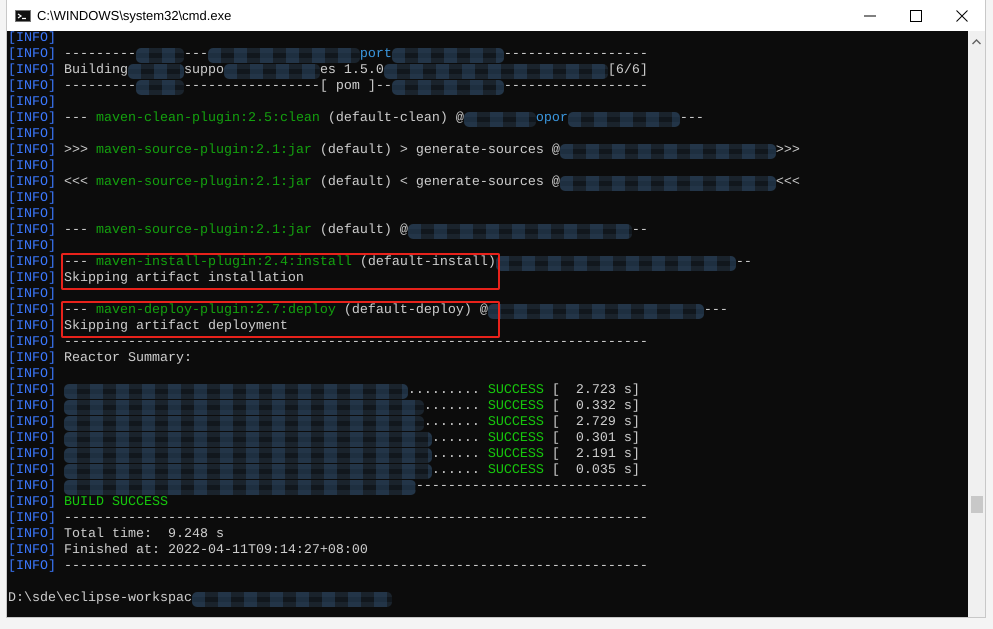 This screenshot has height=629, width=993. What do you see at coordinates (216, 311) in the screenshot?
I see `plugin-goal: maven-deploy-plugin:2.7:deploy` at bounding box center [216, 311].